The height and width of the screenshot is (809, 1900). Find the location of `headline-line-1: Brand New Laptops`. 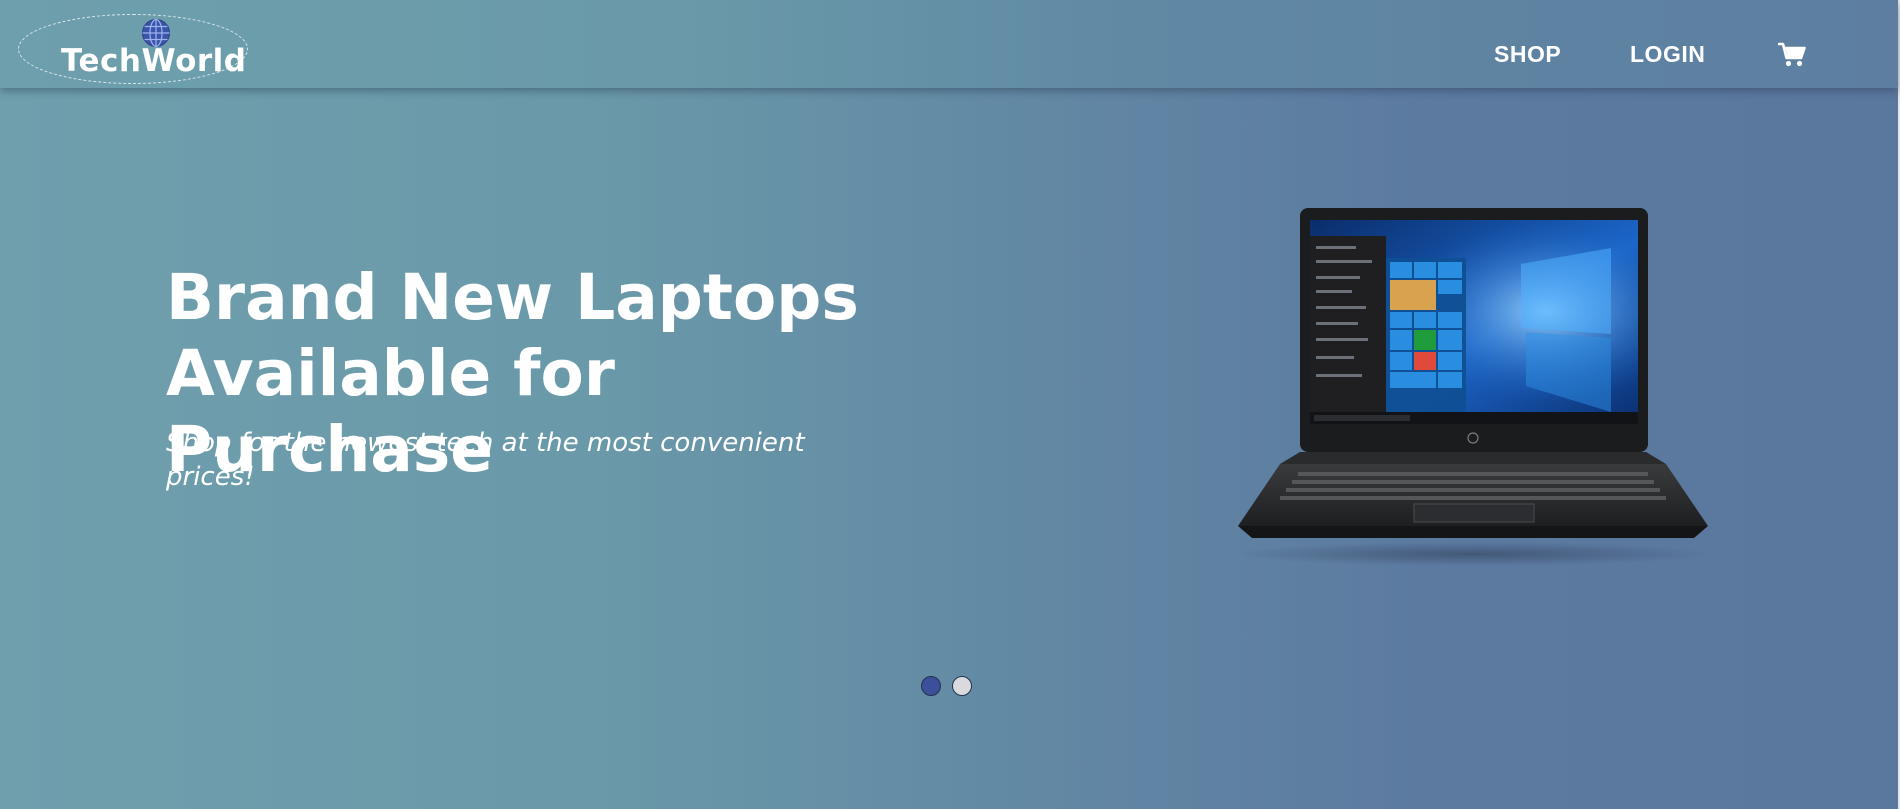

headline-line-1: Brand New Laptops is located at coordinates (512, 297).